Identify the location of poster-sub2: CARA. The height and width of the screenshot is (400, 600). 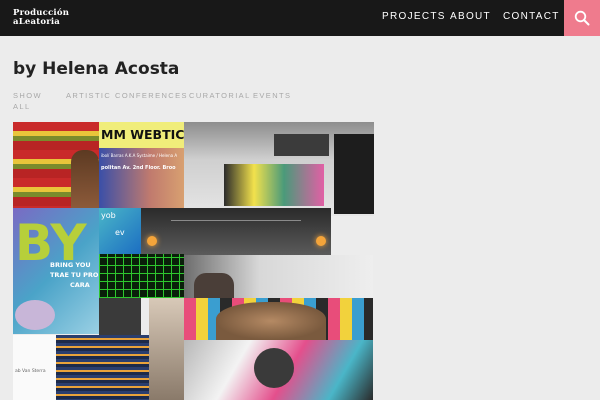
(80, 285).